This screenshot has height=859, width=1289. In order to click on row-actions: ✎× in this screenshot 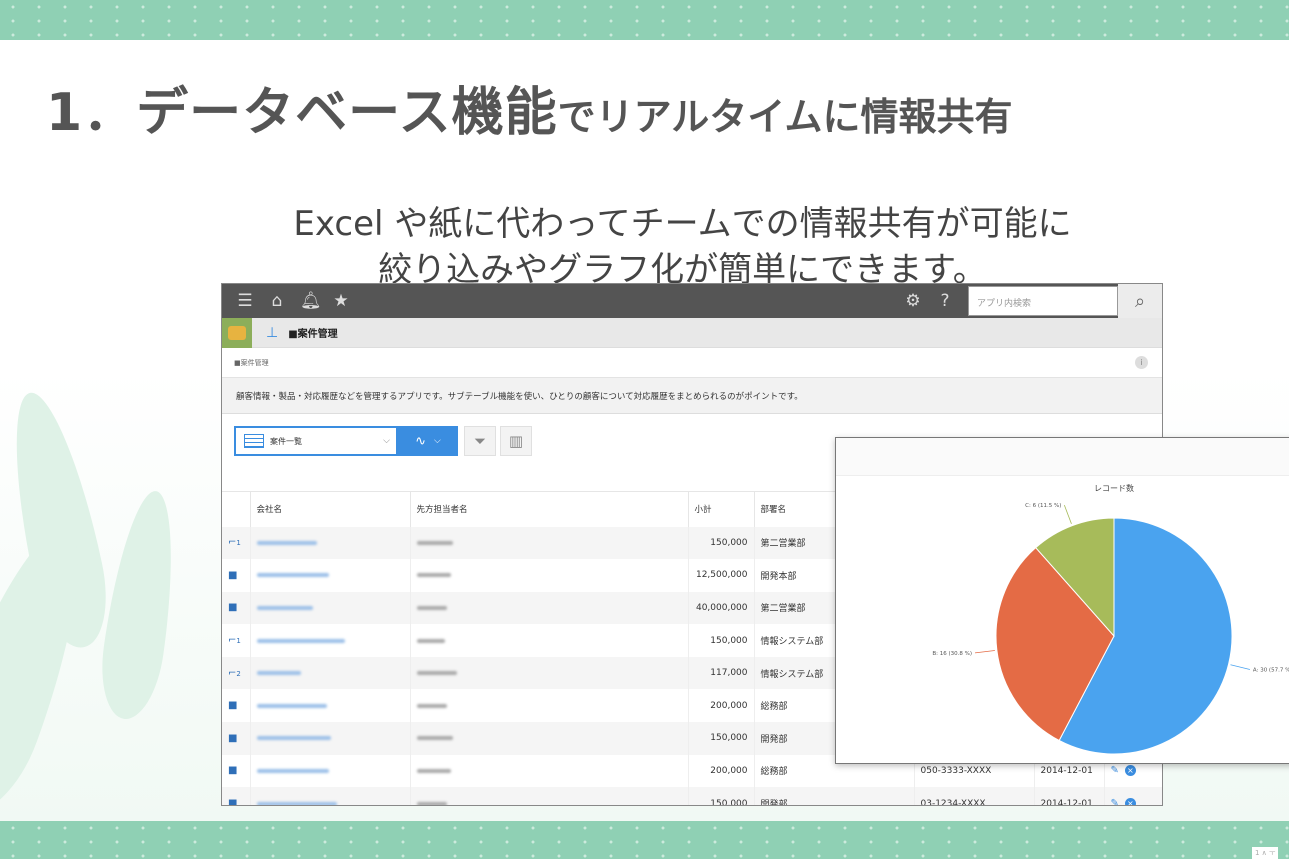, I will do `click(1133, 796)`.